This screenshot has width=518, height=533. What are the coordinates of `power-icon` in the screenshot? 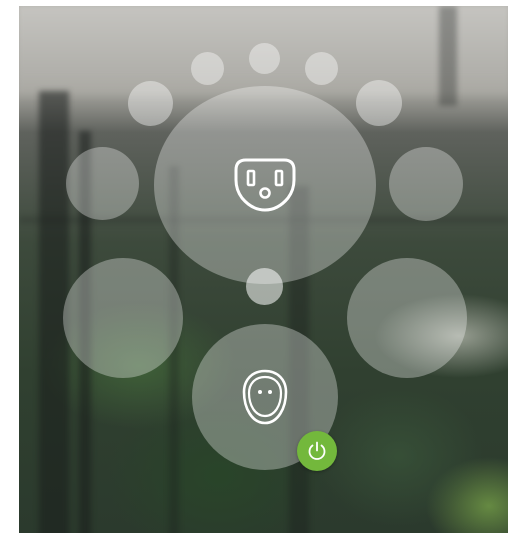 It's located at (317, 450).